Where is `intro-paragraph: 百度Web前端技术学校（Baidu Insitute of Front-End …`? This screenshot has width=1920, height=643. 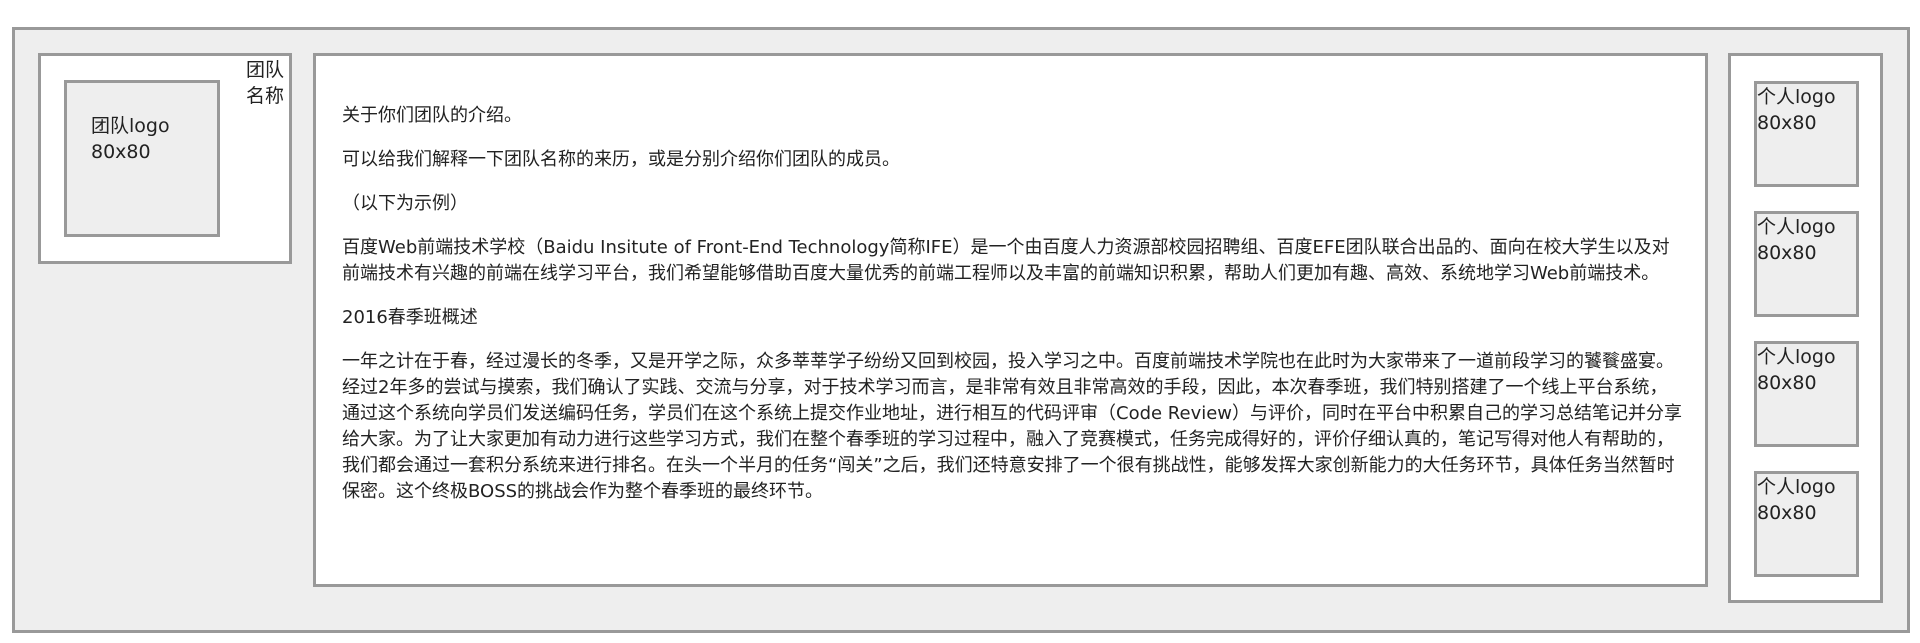 intro-paragraph: 百度Web前端技术学校（Baidu Insitute of Front-End … is located at coordinates (1006, 260).